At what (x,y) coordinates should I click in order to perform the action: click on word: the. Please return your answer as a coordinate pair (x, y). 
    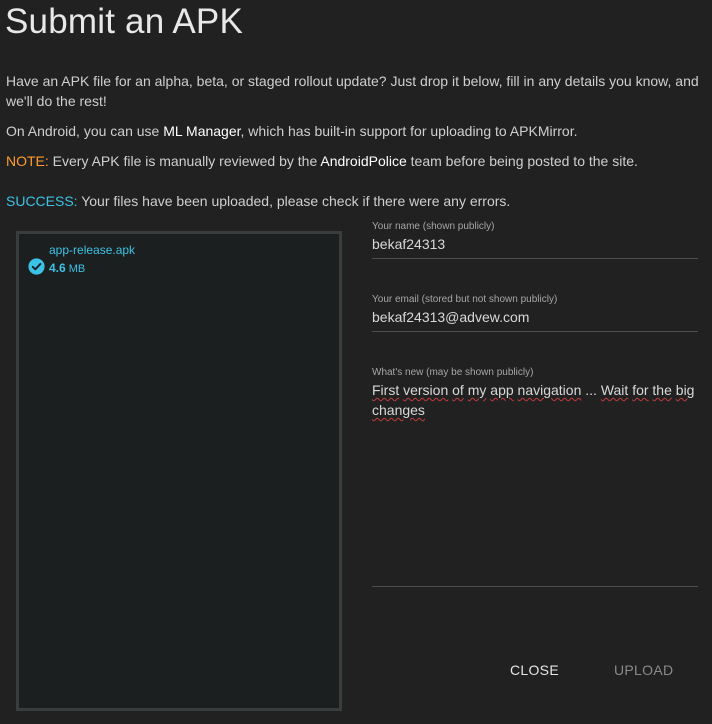
    Looking at the image, I should click on (662, 390).